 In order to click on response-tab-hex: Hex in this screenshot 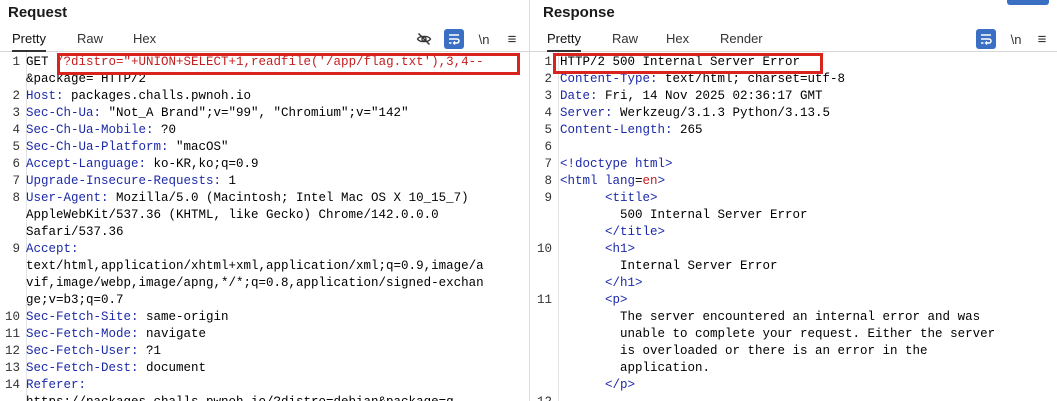, I will do `click(677, 40)`.